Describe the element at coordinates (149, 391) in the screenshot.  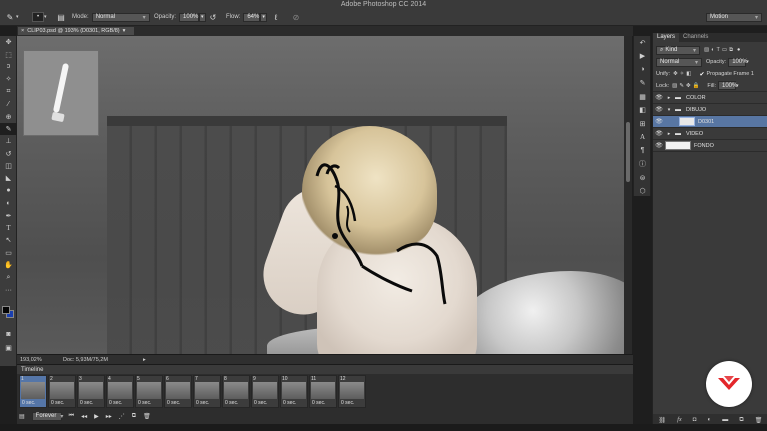
I see `timeline-frame: 50 sec.` at that location.